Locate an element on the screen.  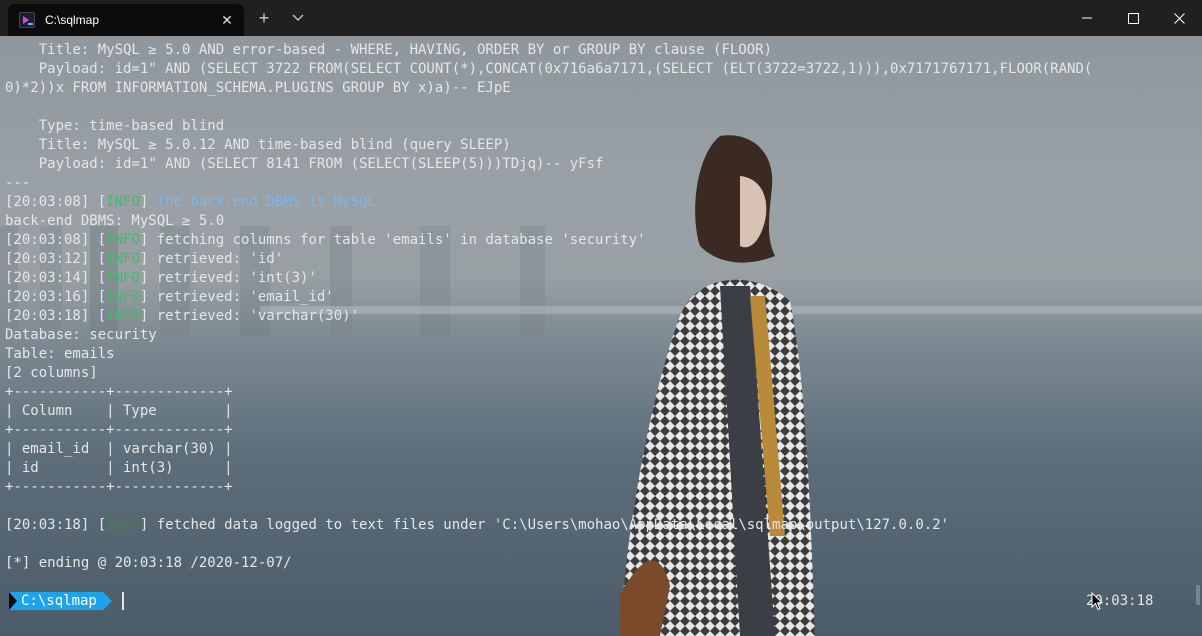
tab-close-icon: ✕ is located at coordinates (227, 20).